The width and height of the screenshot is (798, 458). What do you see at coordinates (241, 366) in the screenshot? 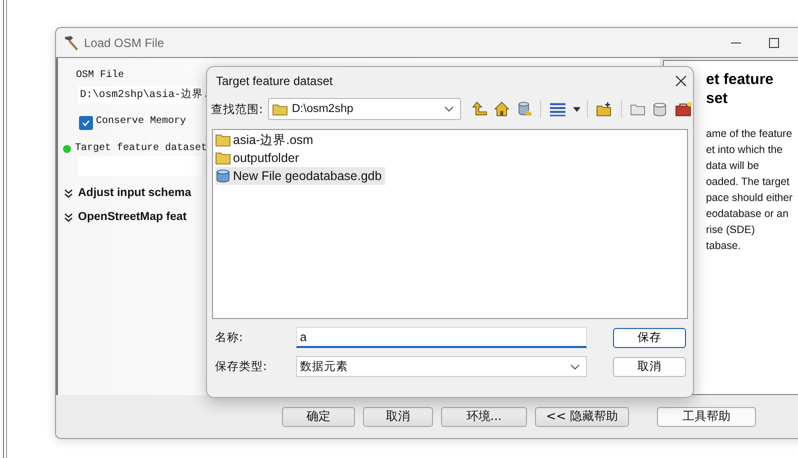
I see `type-label: 保存类型:` at bounding box center [241, 366].